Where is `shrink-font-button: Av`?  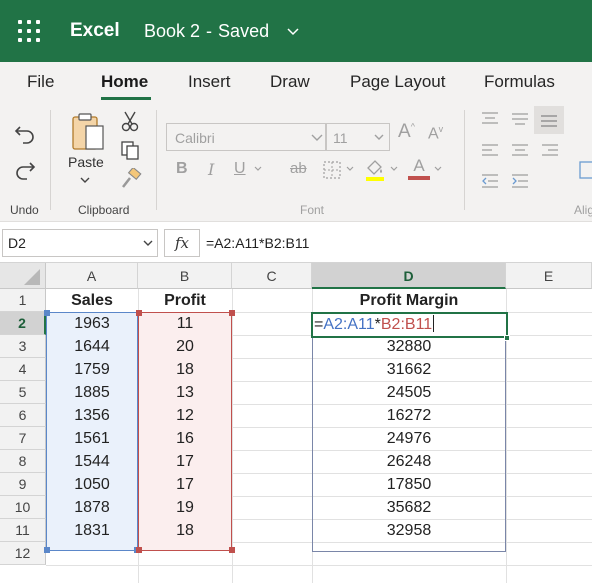
shrink-font-button: Av is located at coordinates (435, 133).